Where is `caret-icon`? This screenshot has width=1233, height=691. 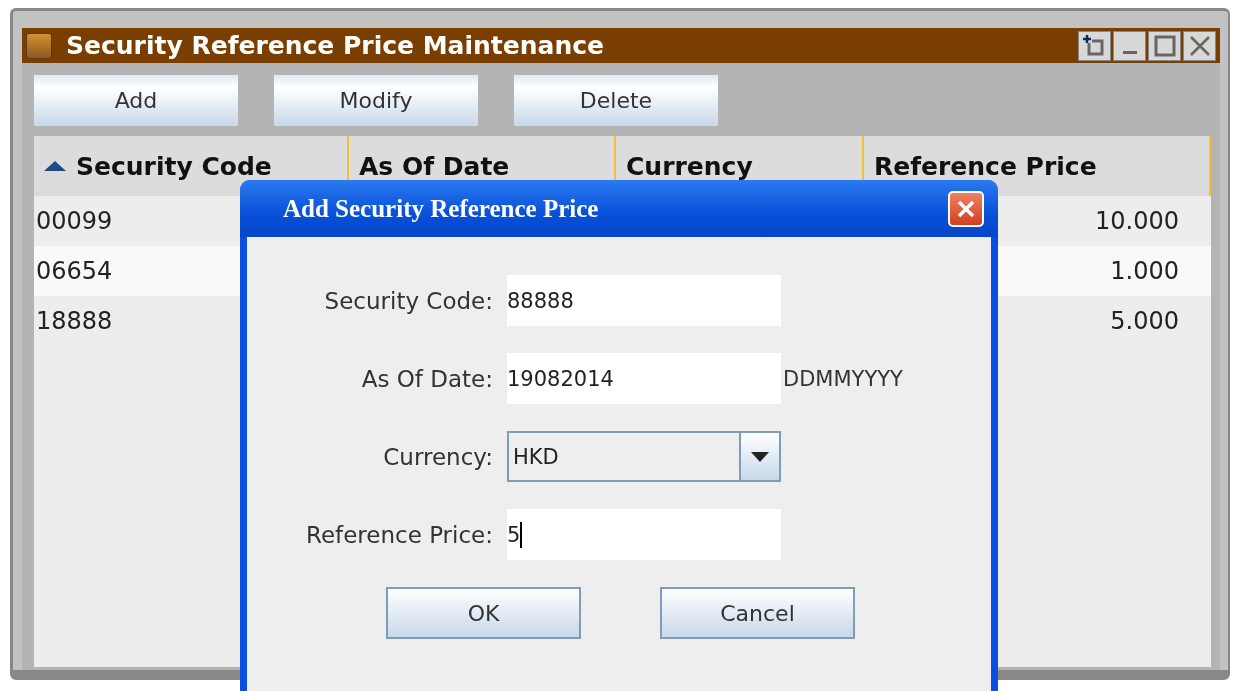 caret-icon is located at coordinates (760, 456).